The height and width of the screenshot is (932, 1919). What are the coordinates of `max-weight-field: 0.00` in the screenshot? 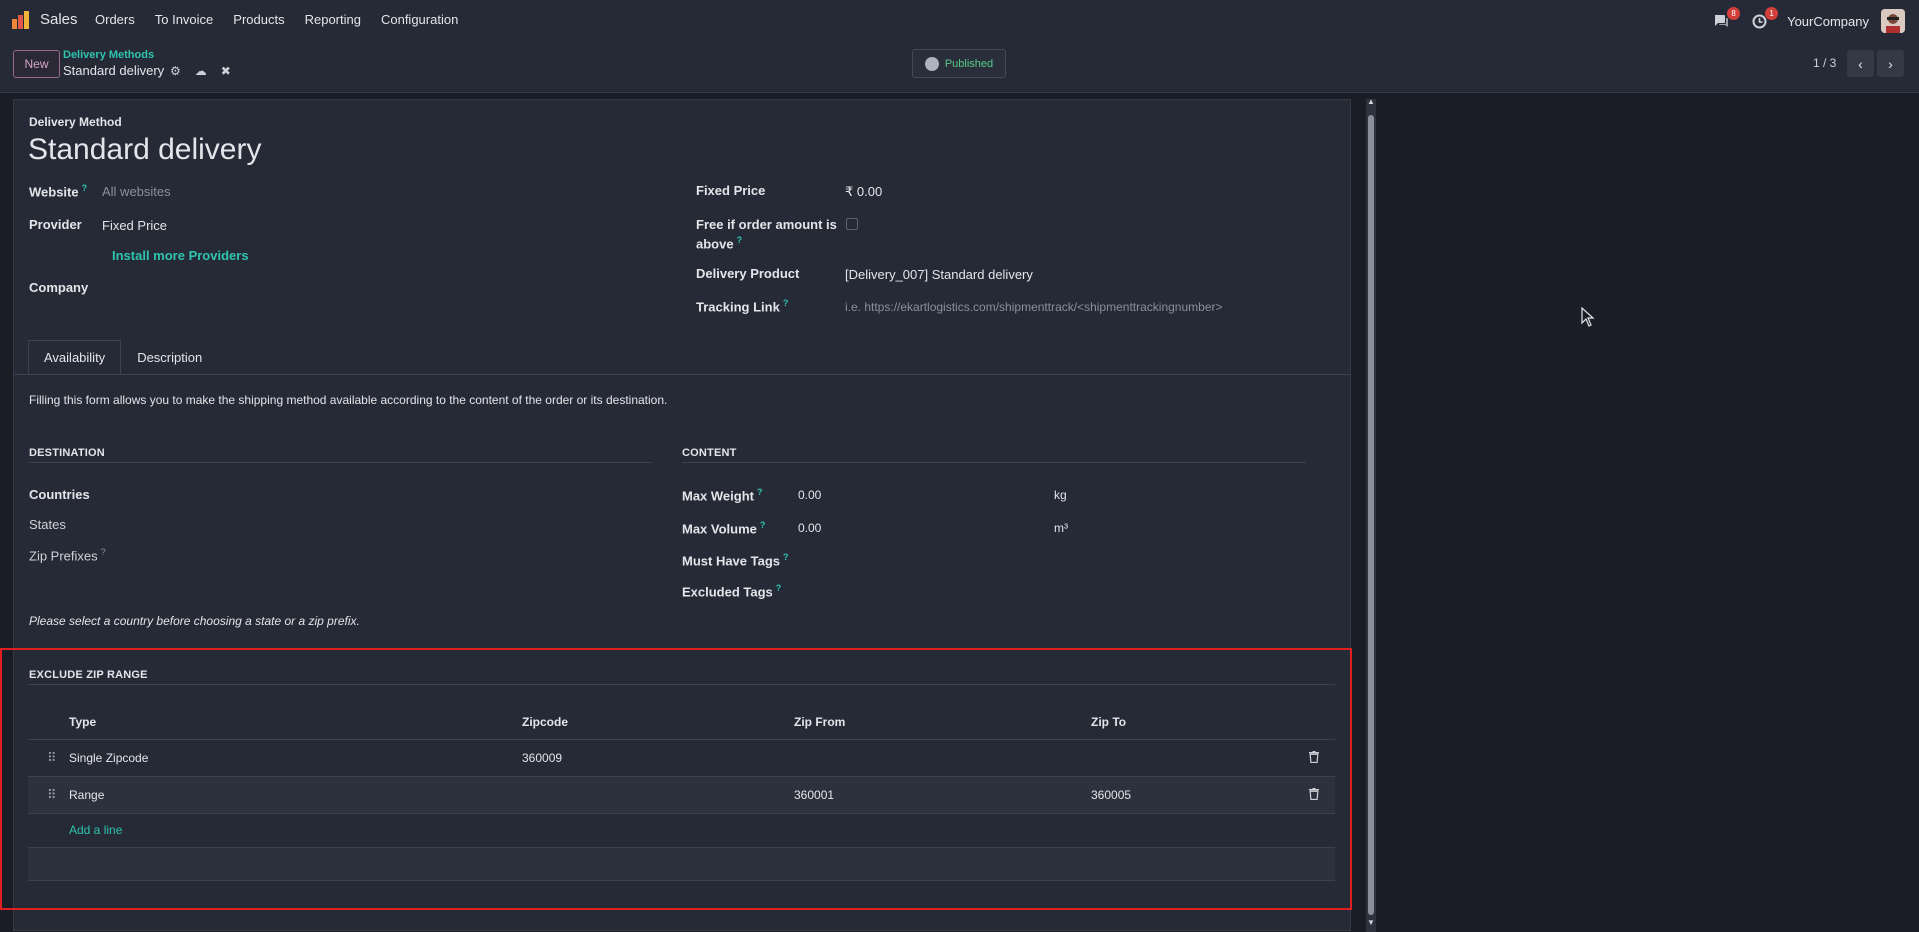 It's located at (809, 495).